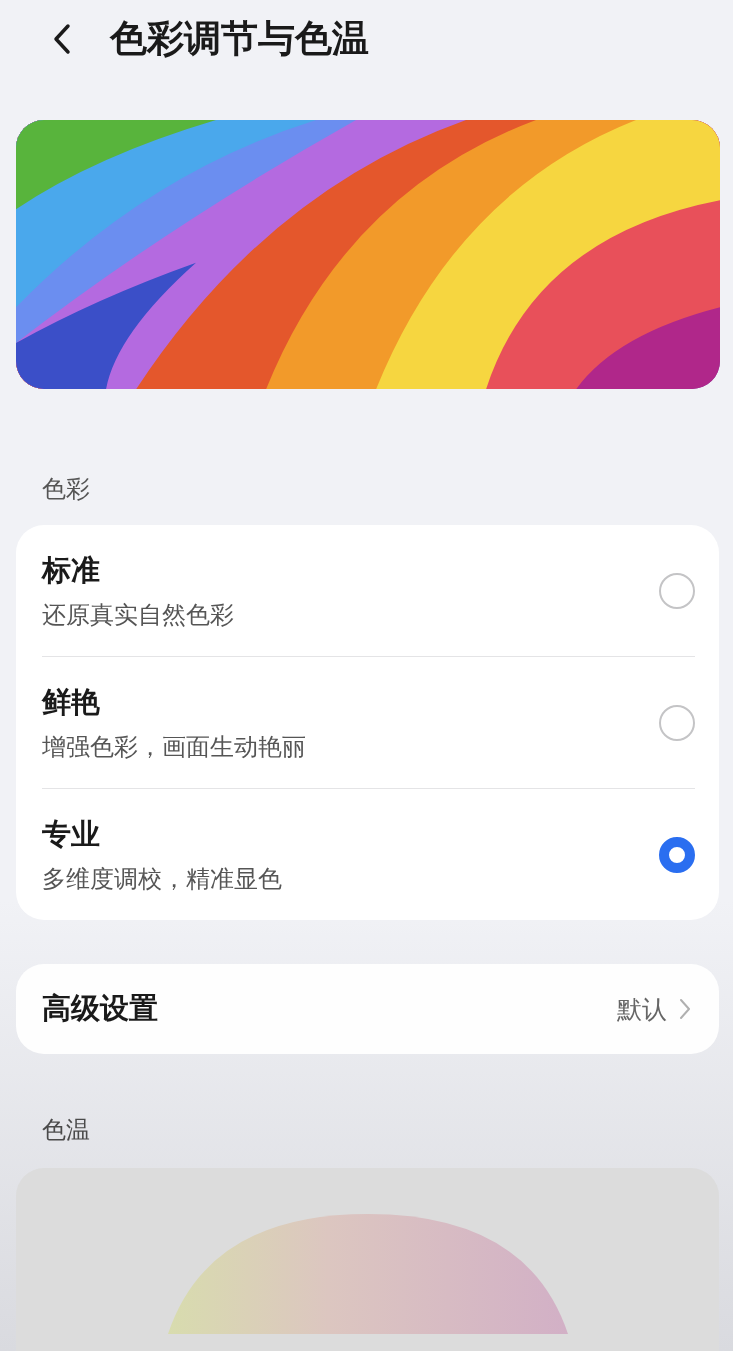 The image size is (733, 1351). What do you see at coordinates (367, 855) in the screenshot?
I see `option-row: 专业 多维度调校，精准显色` at bounding box center [367, 855].